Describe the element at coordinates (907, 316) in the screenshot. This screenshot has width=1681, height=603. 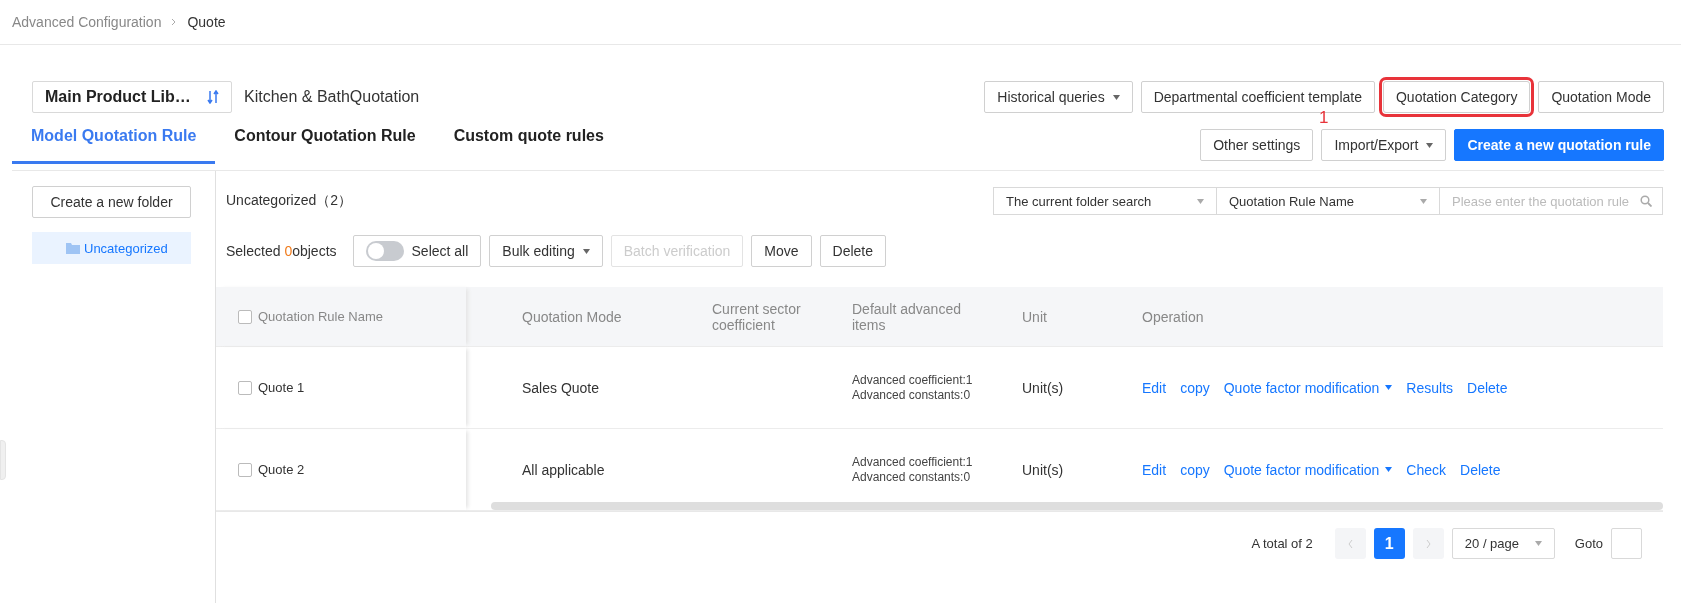
I see `column-header: Default advanced items` at that location.